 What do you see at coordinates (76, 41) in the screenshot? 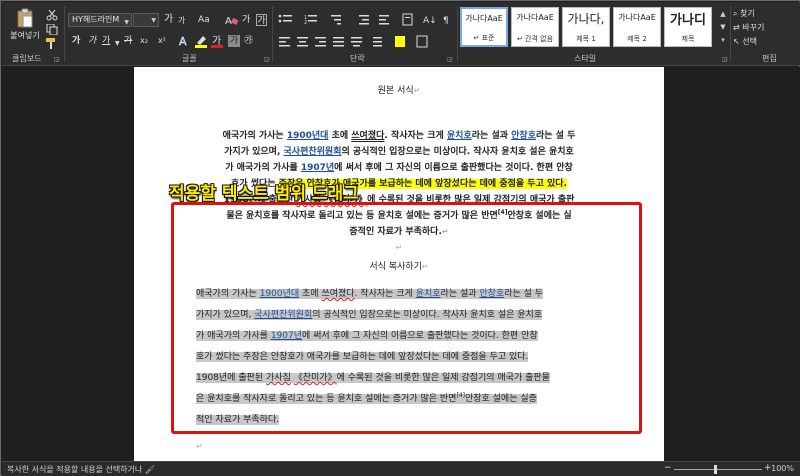
I see `bold-button: 가` at bounding box center [76, 41].